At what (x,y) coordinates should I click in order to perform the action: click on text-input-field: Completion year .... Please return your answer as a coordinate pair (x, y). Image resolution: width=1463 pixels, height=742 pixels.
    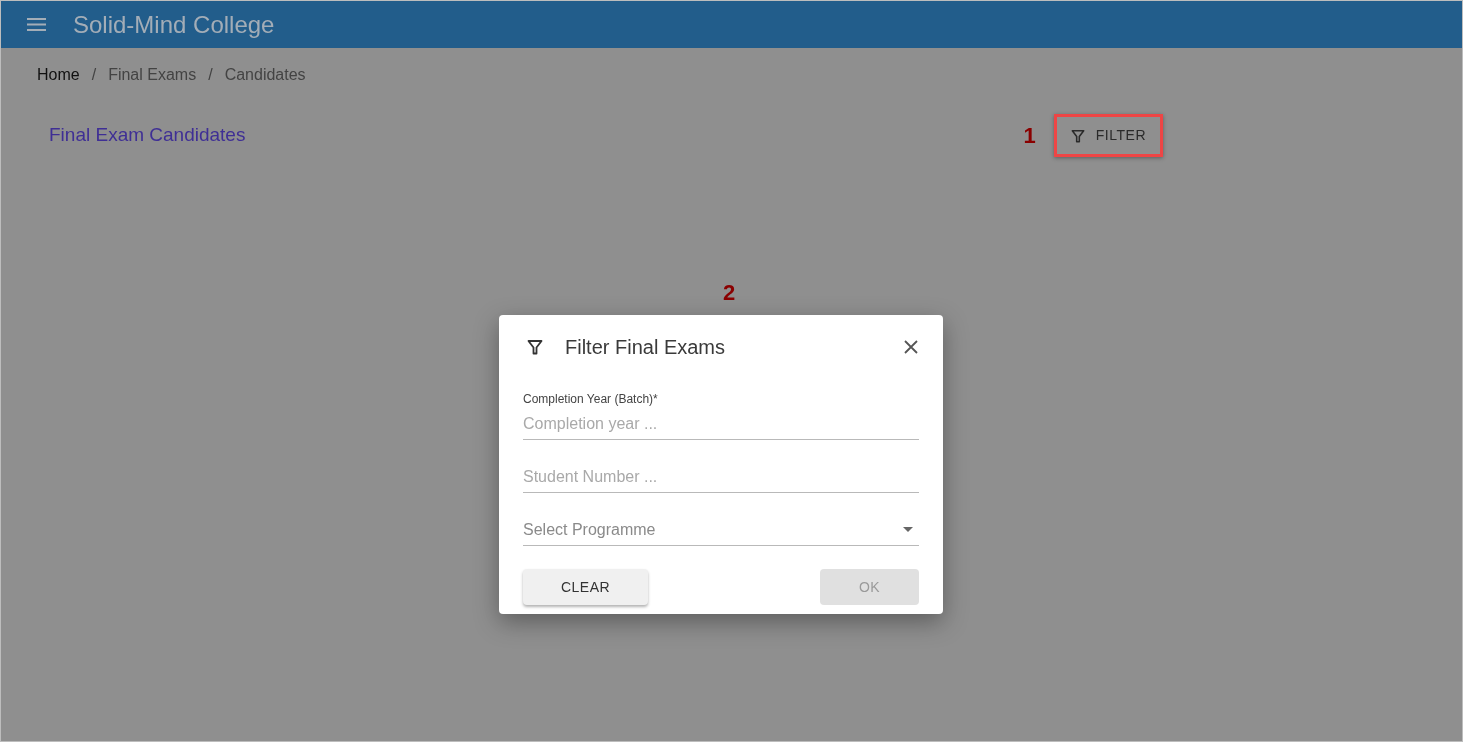
    Looking at the image, I should click on (721, 424).